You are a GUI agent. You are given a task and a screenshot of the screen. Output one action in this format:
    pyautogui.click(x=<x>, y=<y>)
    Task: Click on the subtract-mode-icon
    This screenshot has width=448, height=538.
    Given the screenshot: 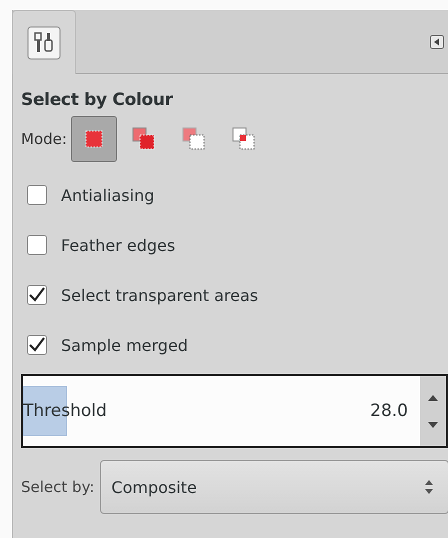 What is the action you would take?
    pyautogui.click(x=194, y=139)
    